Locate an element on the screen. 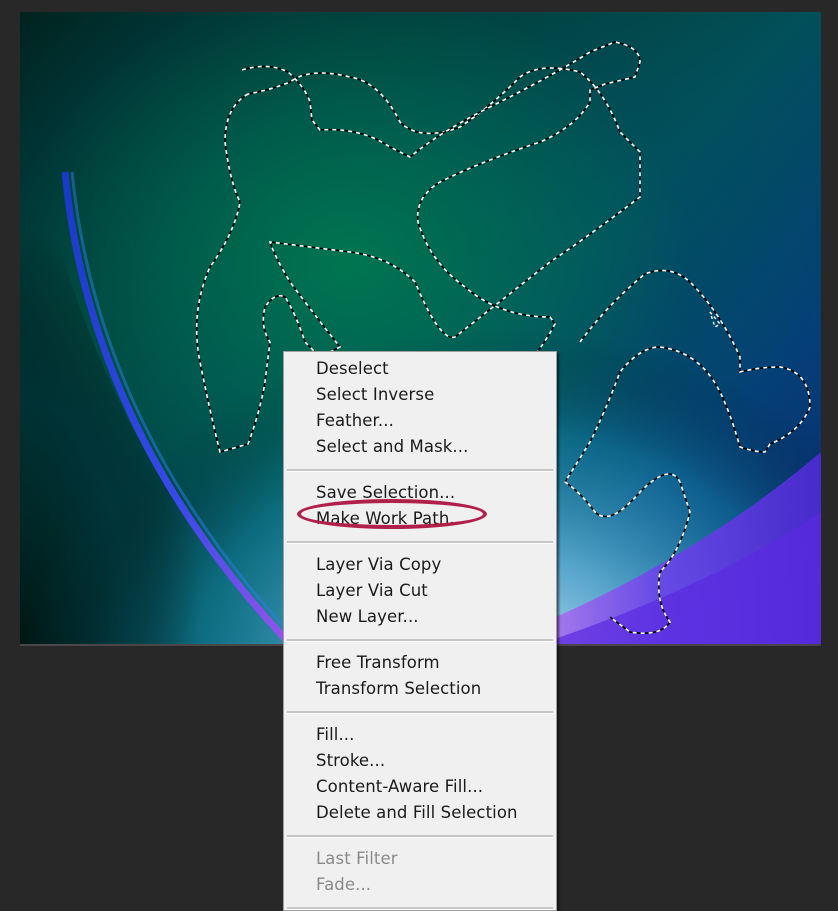 The height and width of the screenshot is (911, 838). menu-item-free-transform: Free Transform is located at coordinates (420, 663).